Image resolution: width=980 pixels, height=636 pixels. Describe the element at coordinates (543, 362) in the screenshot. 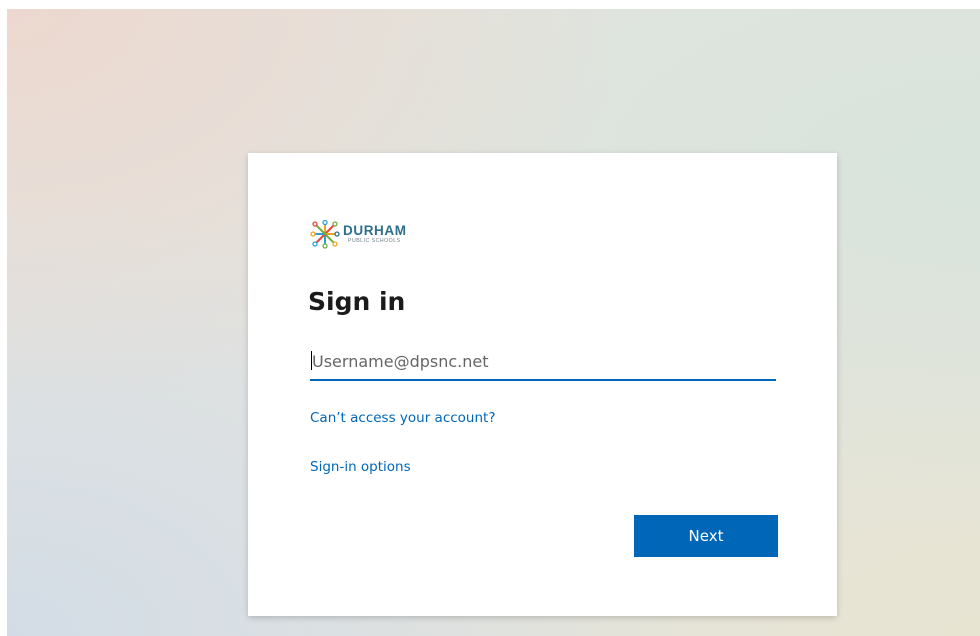

I see `username-input` at that location.